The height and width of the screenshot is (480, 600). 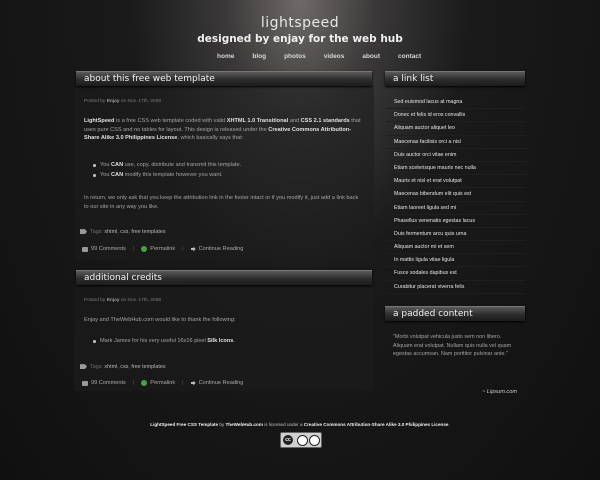 I want to click on sidebar-heading: a link list, so click(x=455, y=78).